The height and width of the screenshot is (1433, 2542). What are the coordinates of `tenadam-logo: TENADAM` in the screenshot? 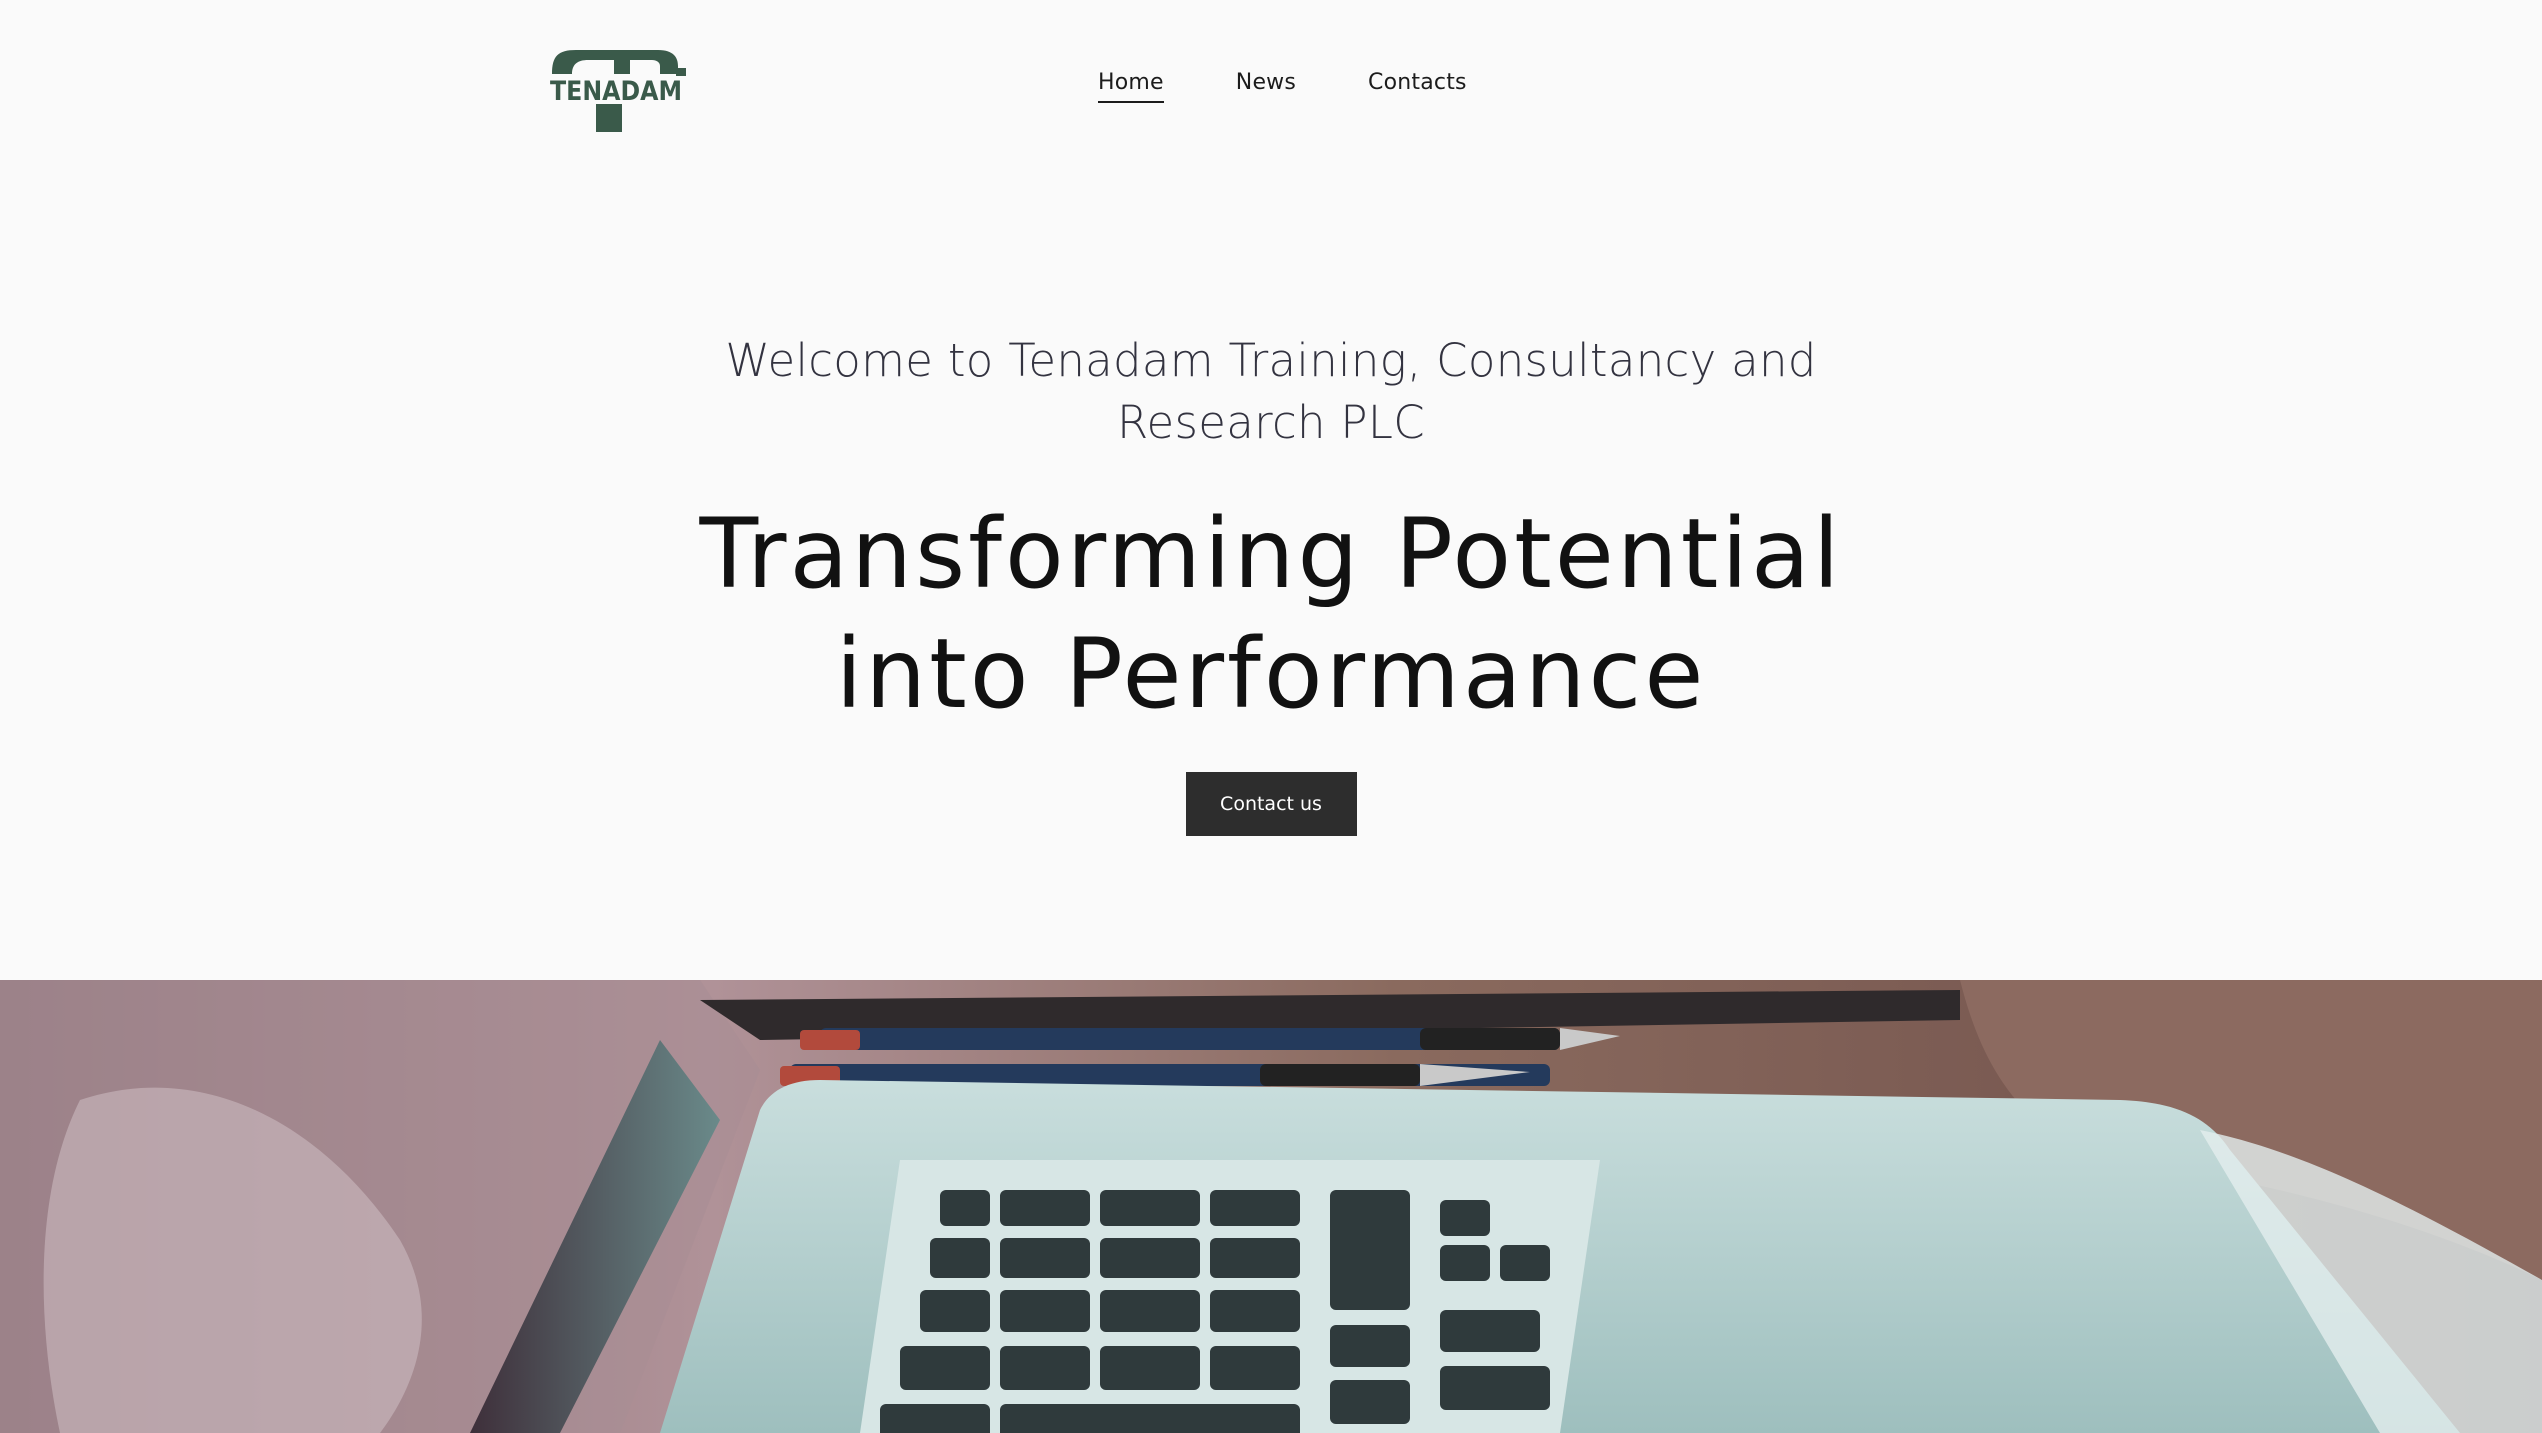 It's located at (618, 90).